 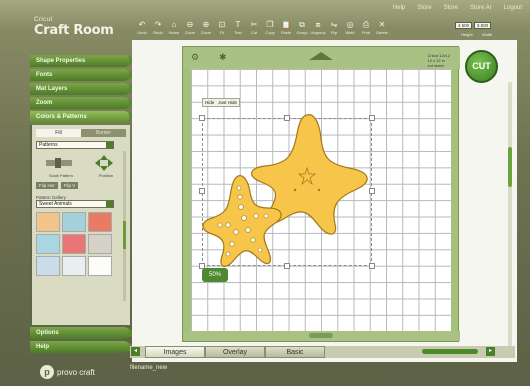 I want to click on toolbar-label: Flip, so click(x=334, y=32).